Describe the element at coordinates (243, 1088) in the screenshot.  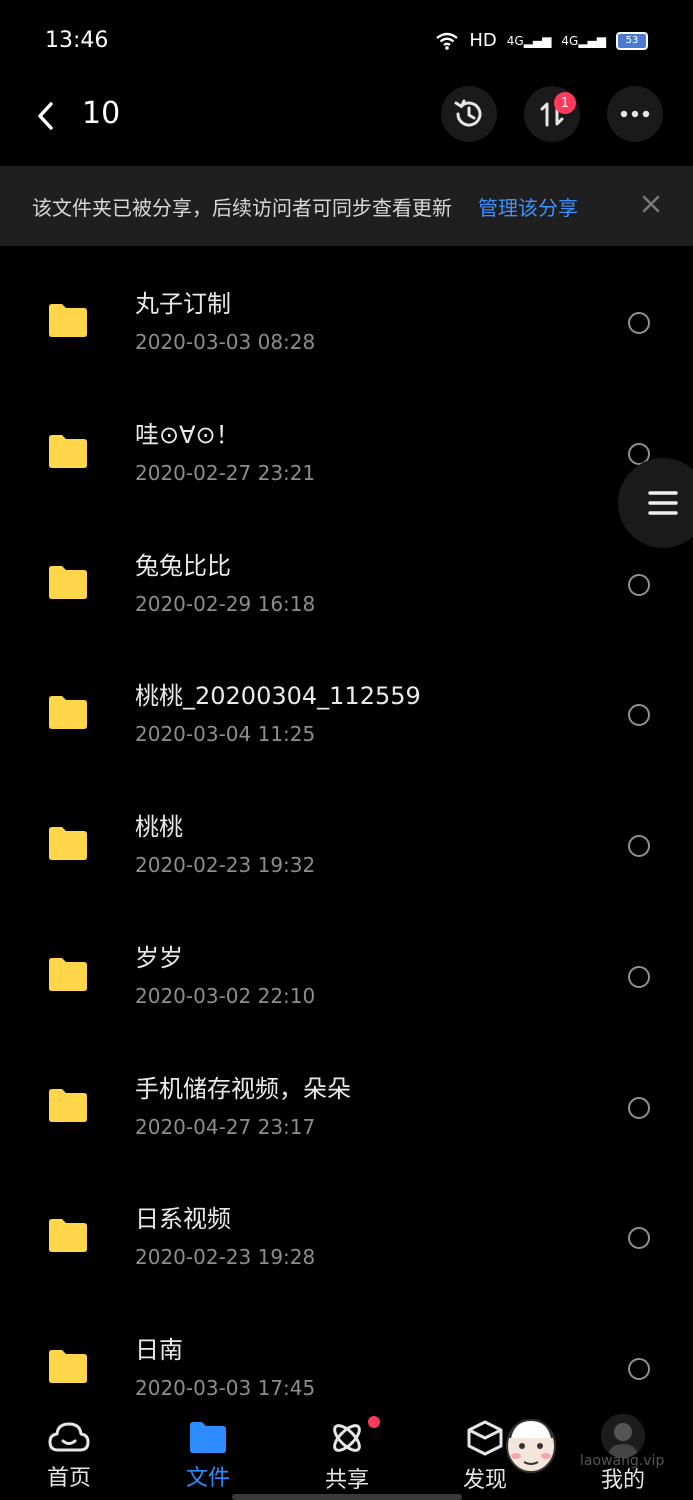
I see `file-name: 手机储存视频，朵朵` at that location.